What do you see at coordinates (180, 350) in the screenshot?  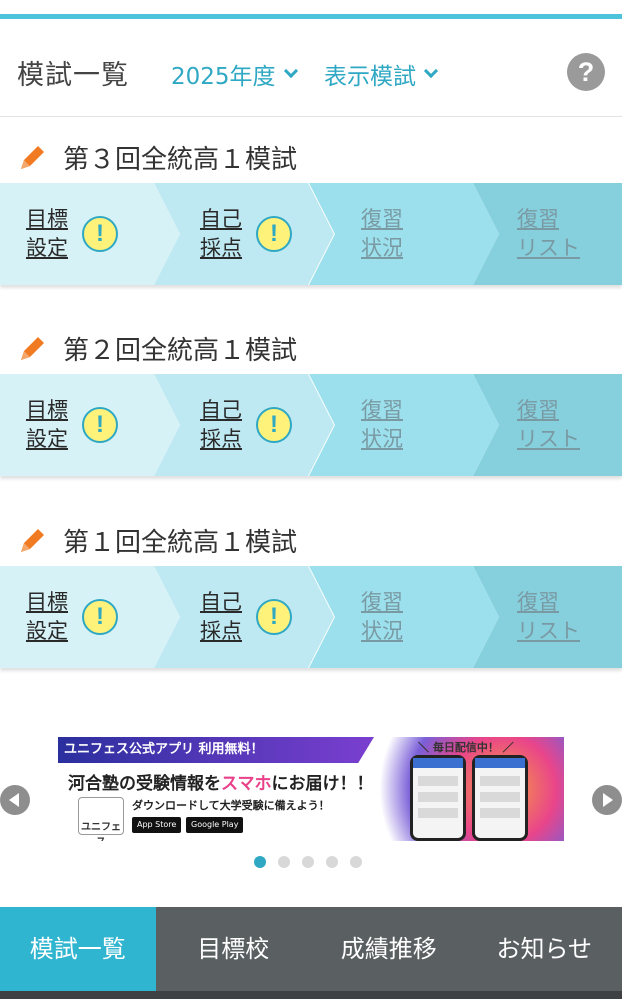 I see `exam-title-text: 第２回全統高１模試` at bounding box center [180, 350].